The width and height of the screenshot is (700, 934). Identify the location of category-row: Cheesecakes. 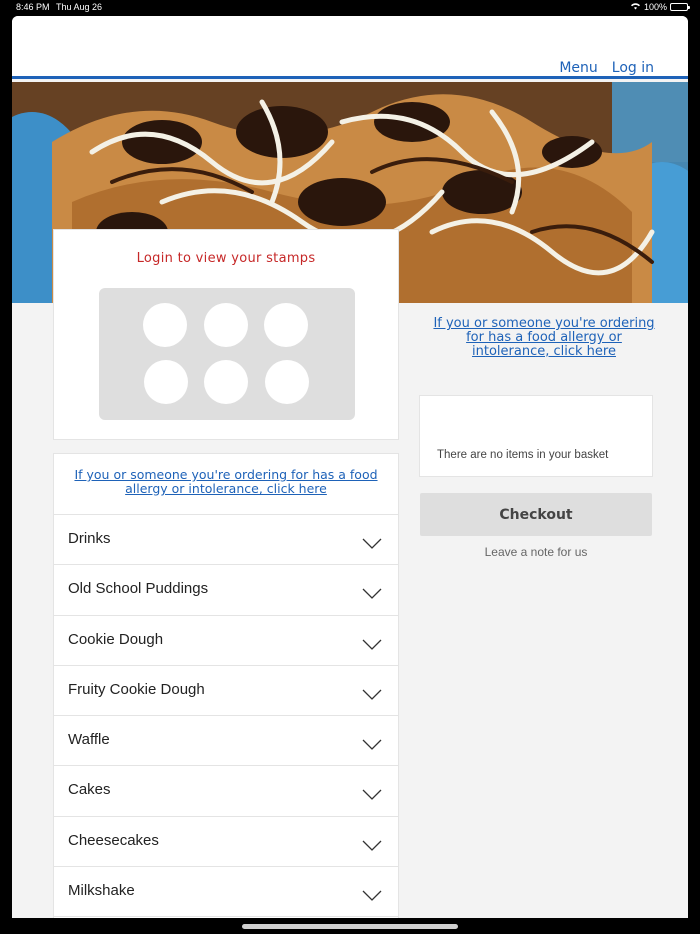
(226, 842).